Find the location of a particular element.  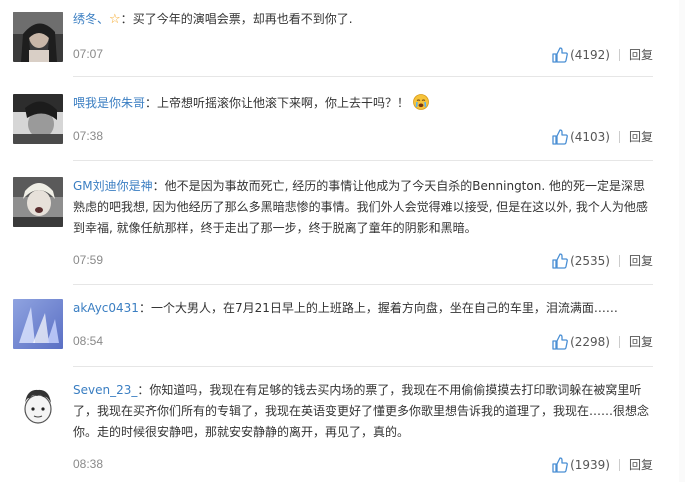

username: 喂我是你朱哥 is located at coordinates (109, 103).